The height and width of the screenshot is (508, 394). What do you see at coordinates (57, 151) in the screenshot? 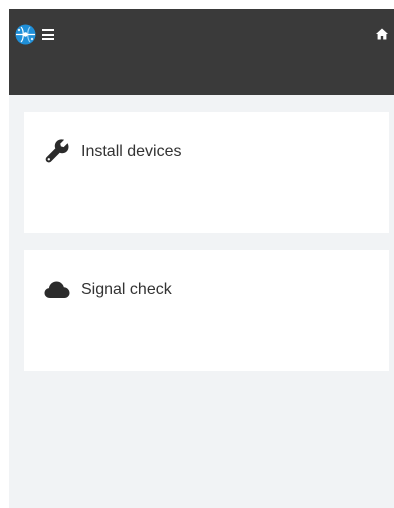
I see `wrench-icon` at bounding box center [57, 151].